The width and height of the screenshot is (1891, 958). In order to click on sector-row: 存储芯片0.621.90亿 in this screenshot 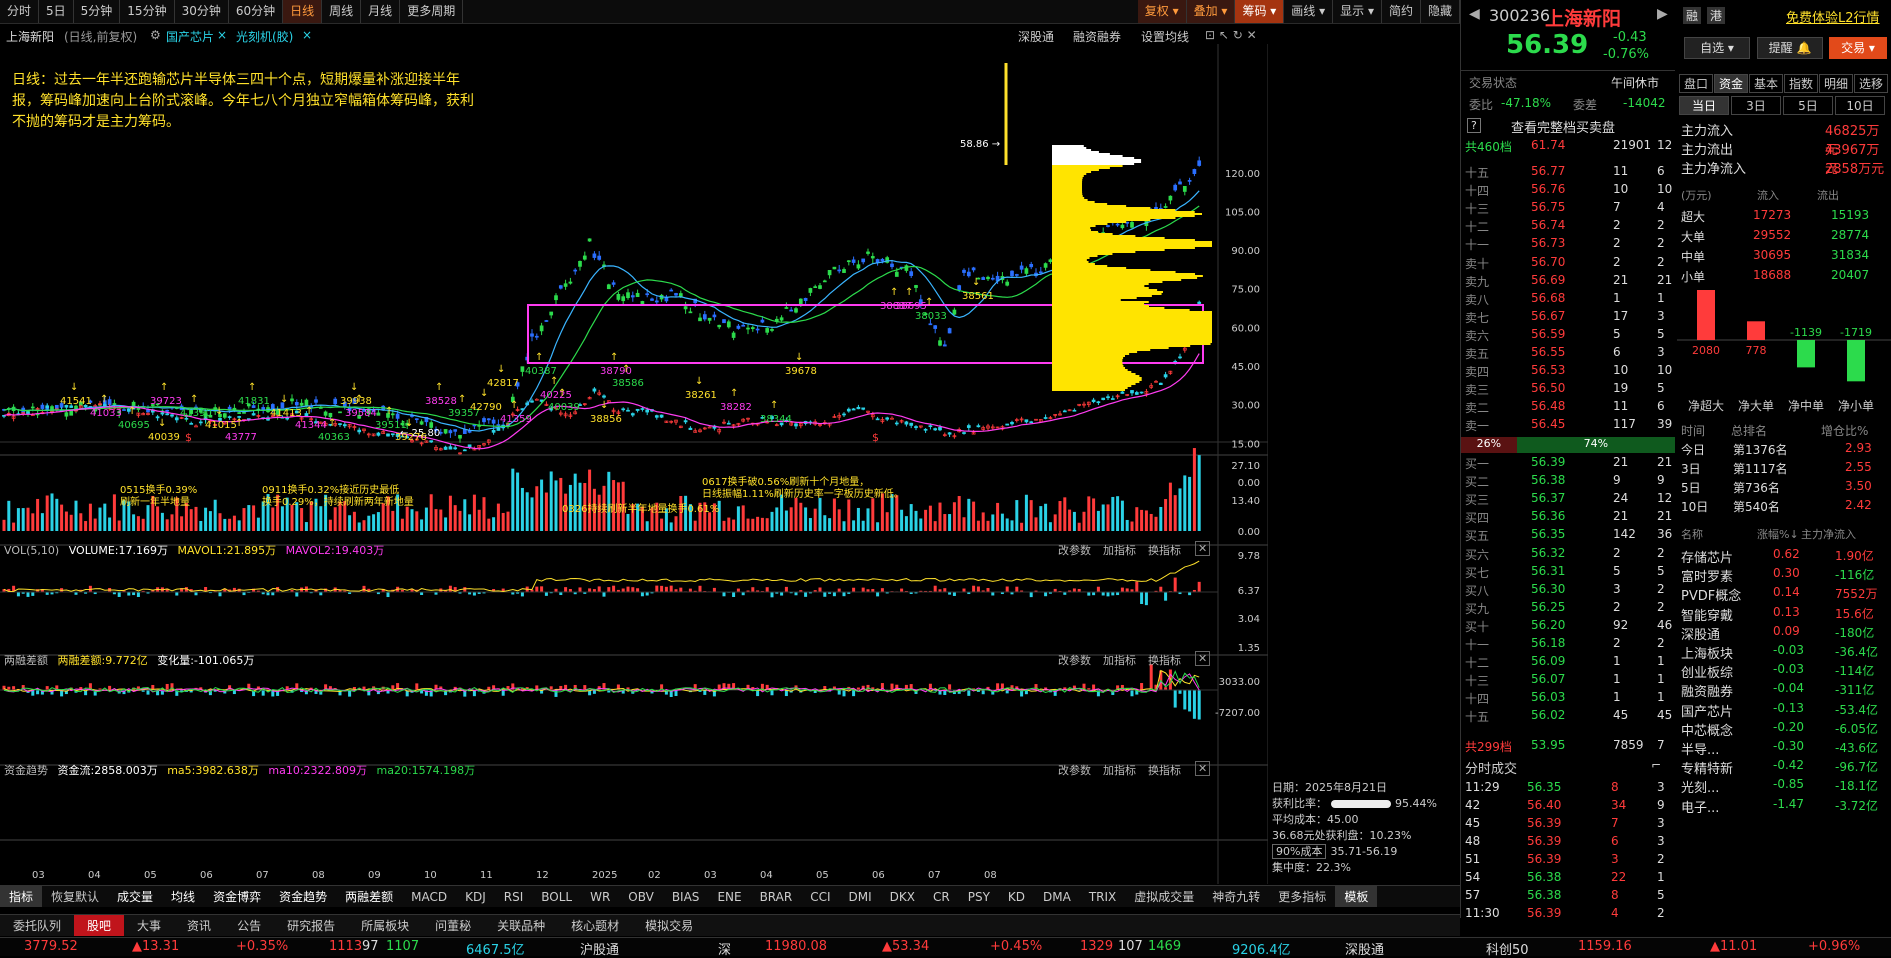, I will do `click(1784, 556)`.